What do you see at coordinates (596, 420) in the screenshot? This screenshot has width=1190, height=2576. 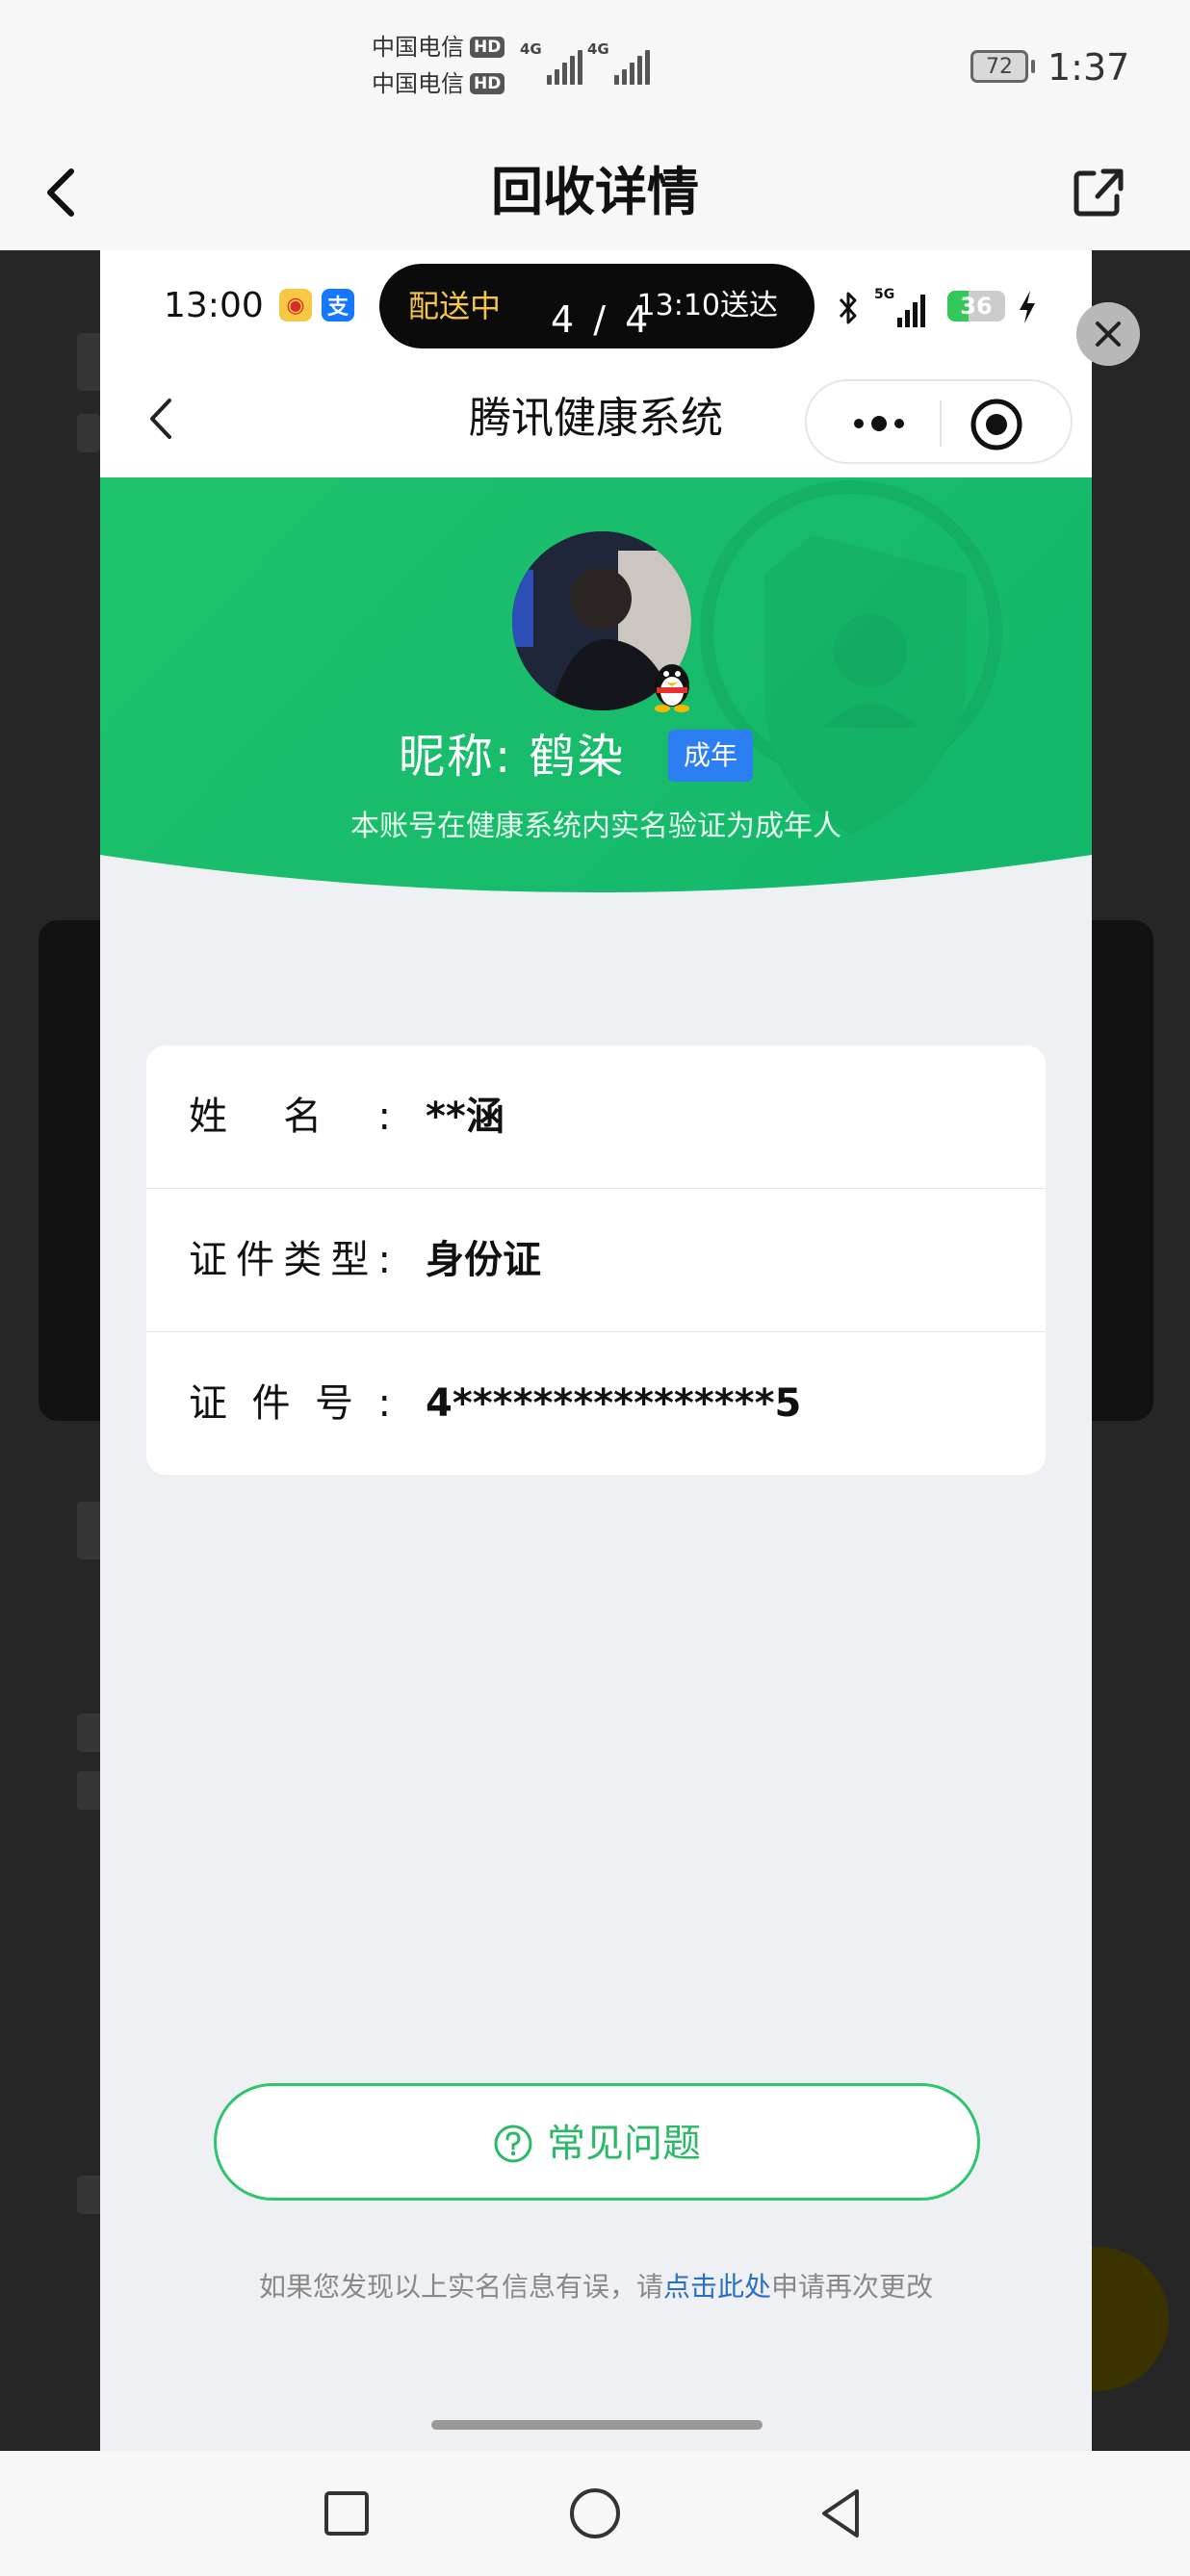 I see `mini-program-nav: 腾讯健康系统` at bounding box center [596, 420].